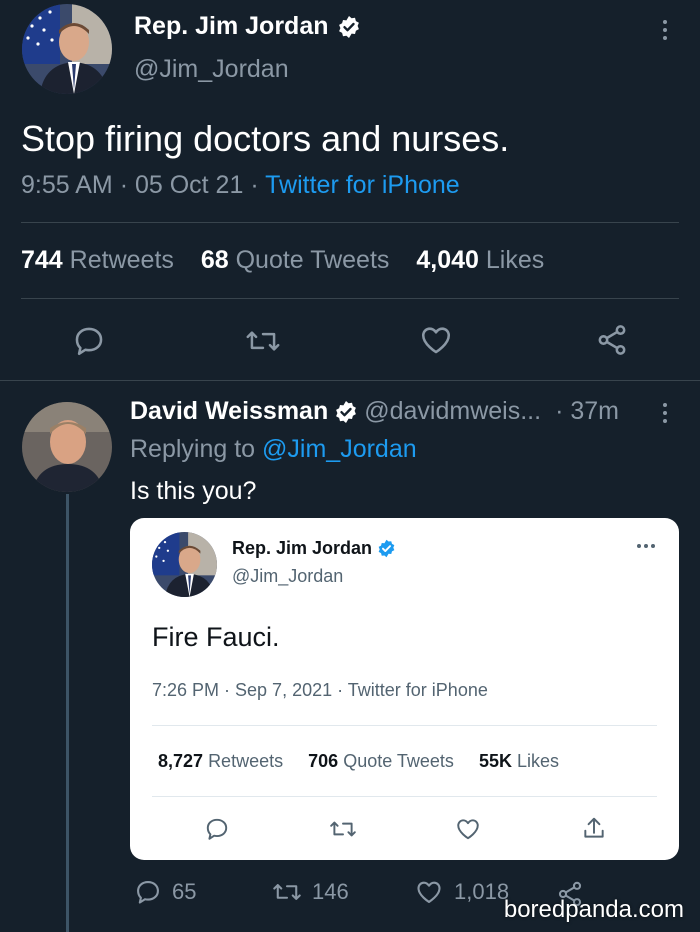 Image resolution: width=700 pixels, height=932 pixels. What do you see at coordinates (612, 340) in the screenshot?
I see `share-icon` at bounding box center [612, 340].